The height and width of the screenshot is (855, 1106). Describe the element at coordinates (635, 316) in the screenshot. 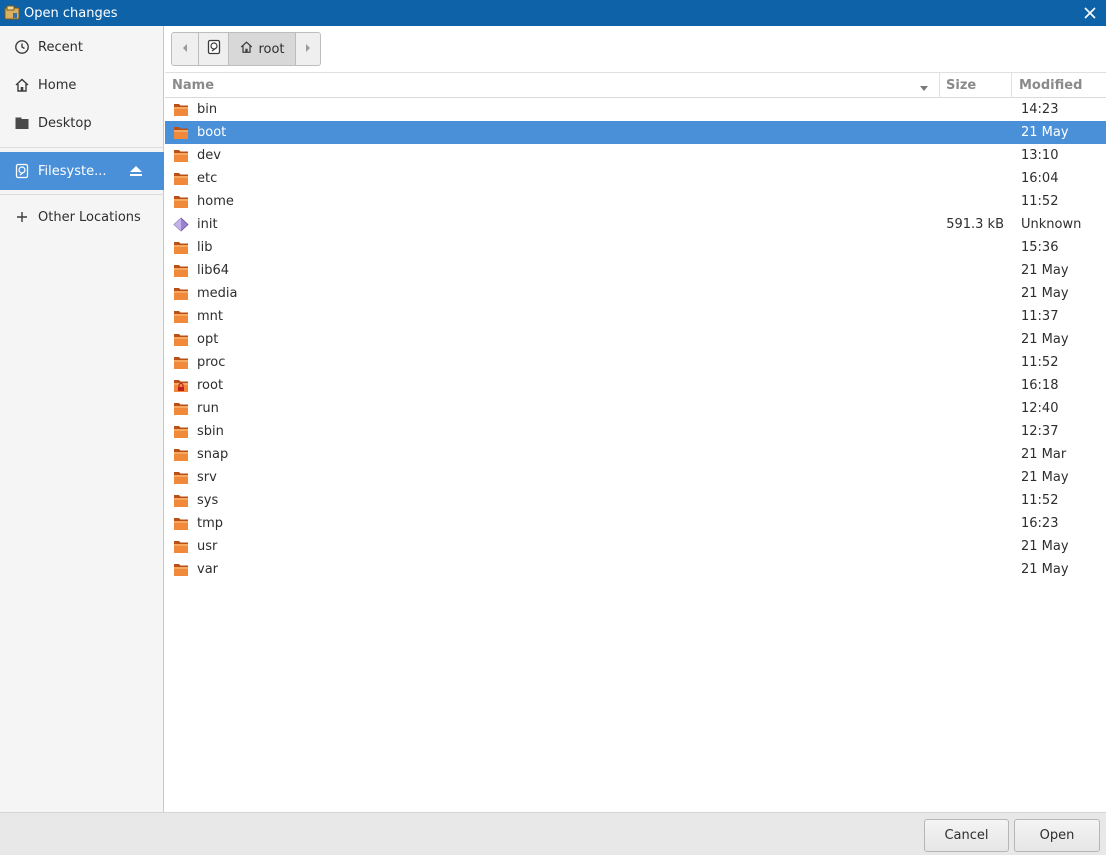

I see `file-row: mnt 11:37` at that location.